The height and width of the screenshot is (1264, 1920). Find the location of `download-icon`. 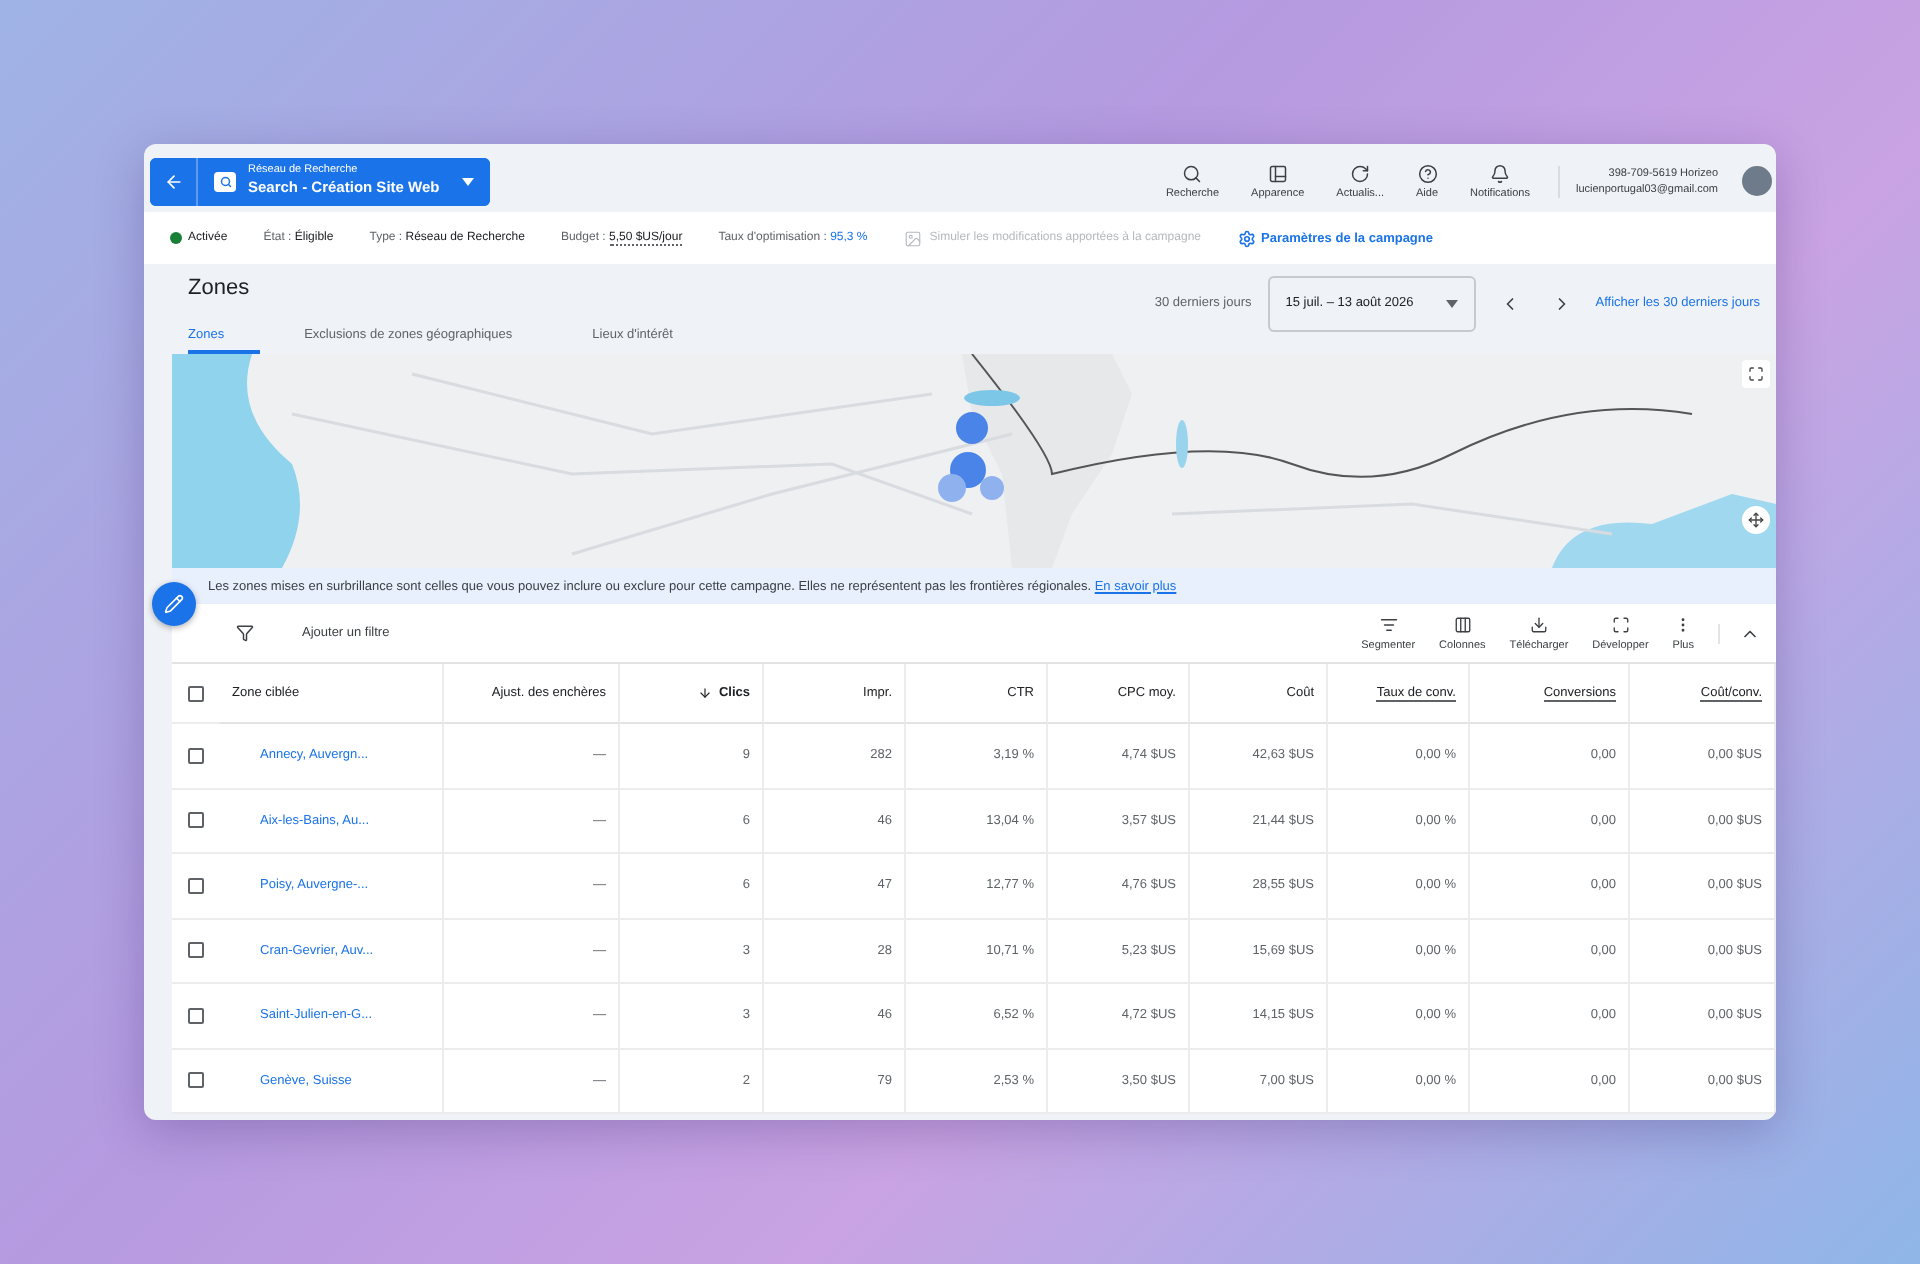

download-icon is located at coordinates (1538, 624).